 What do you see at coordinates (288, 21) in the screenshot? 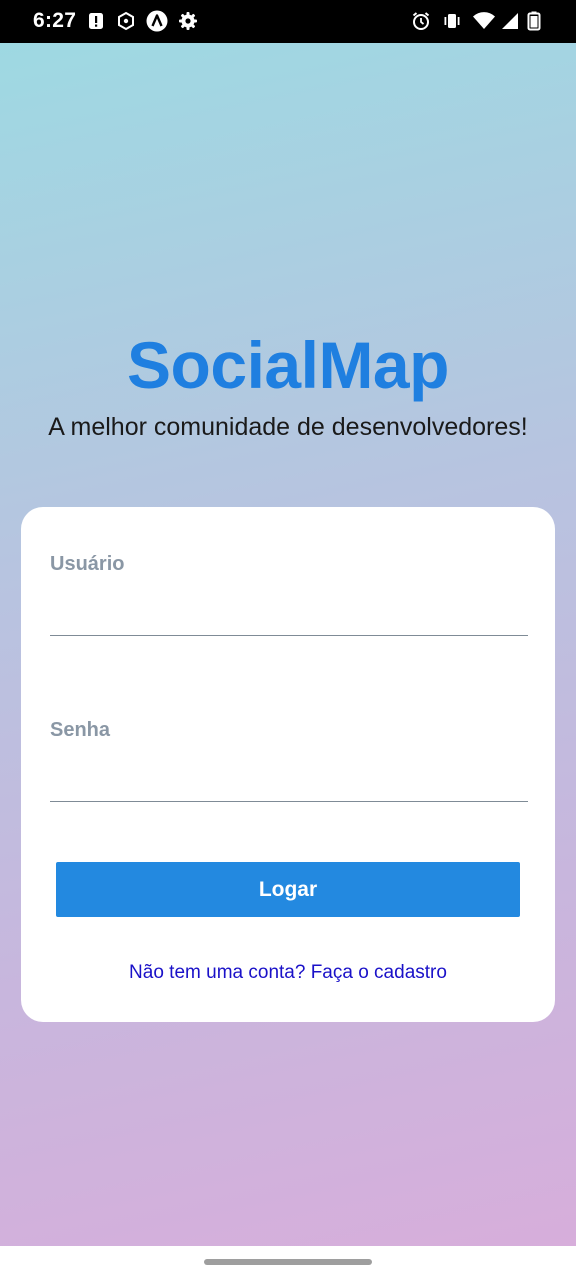
I see `status-bar: 6:27` at bounding box center [288, 21].